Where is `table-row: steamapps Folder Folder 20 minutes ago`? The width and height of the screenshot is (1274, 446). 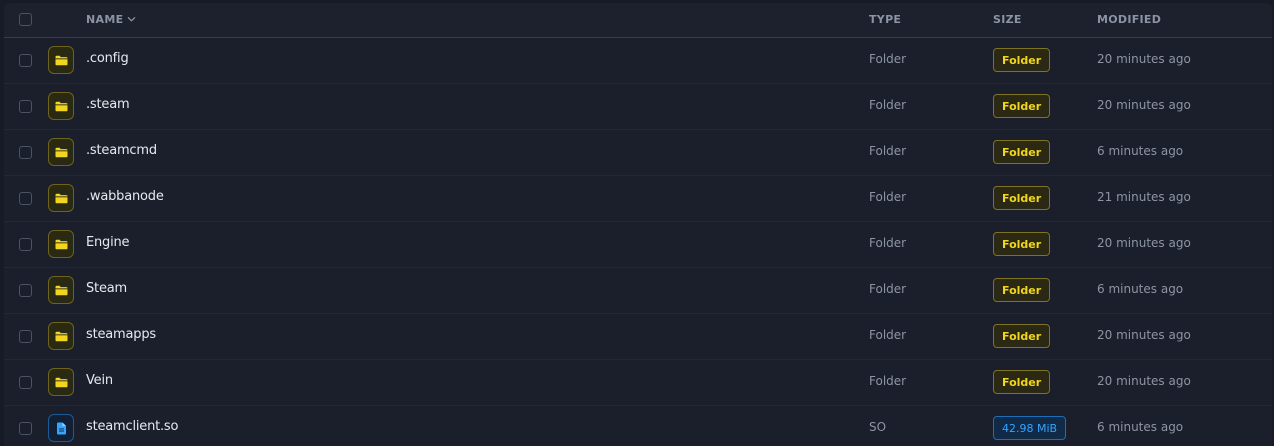 table-row: steamapps Folder Folder 20 minutes ago is located at coordinates (638, 337).